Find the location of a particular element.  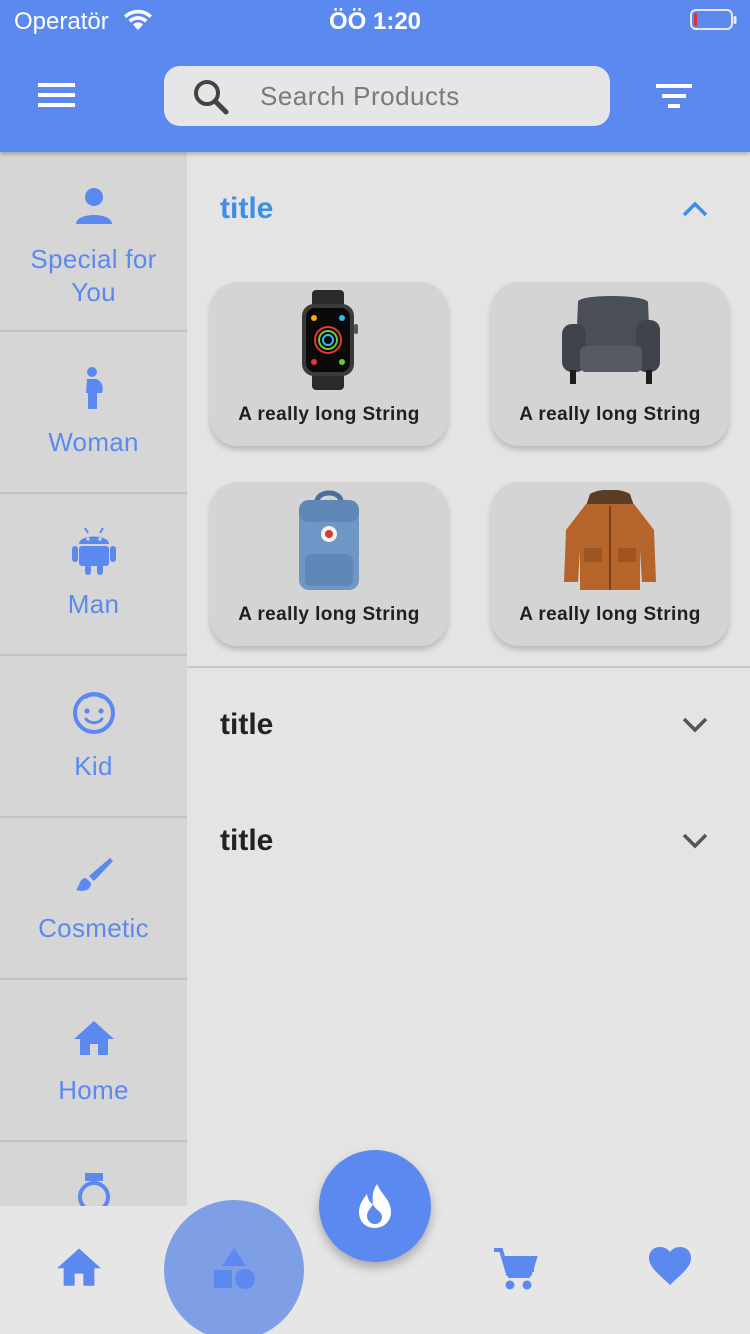

search-icon is located at coordinates (211, 99).